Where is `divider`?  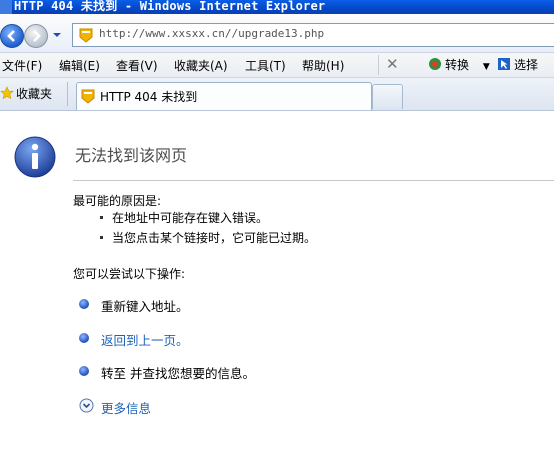
divider is located at coordinates (313, 180).